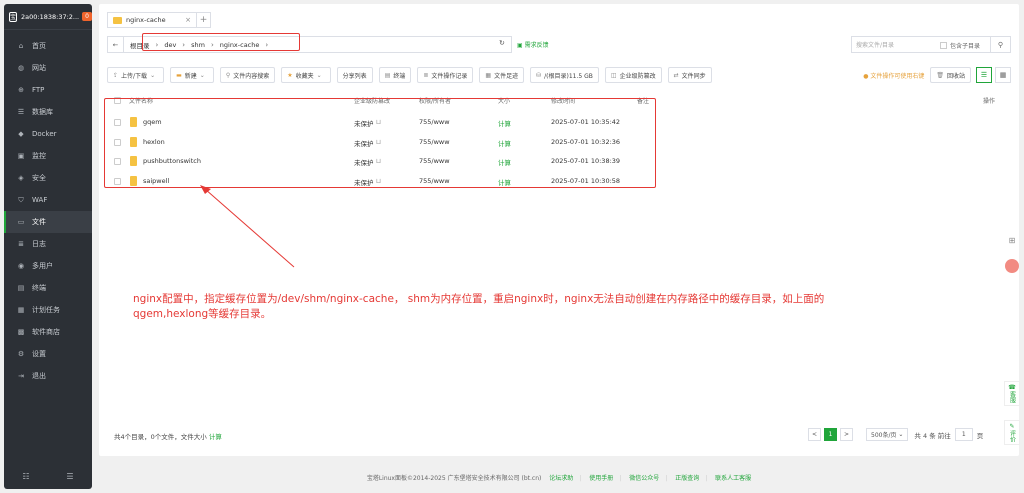  What do you see at coordinates (48, 68) in the screenshot?
I see `sidebar-item-1: ◍ 网站` at bounding box center [48, 68].